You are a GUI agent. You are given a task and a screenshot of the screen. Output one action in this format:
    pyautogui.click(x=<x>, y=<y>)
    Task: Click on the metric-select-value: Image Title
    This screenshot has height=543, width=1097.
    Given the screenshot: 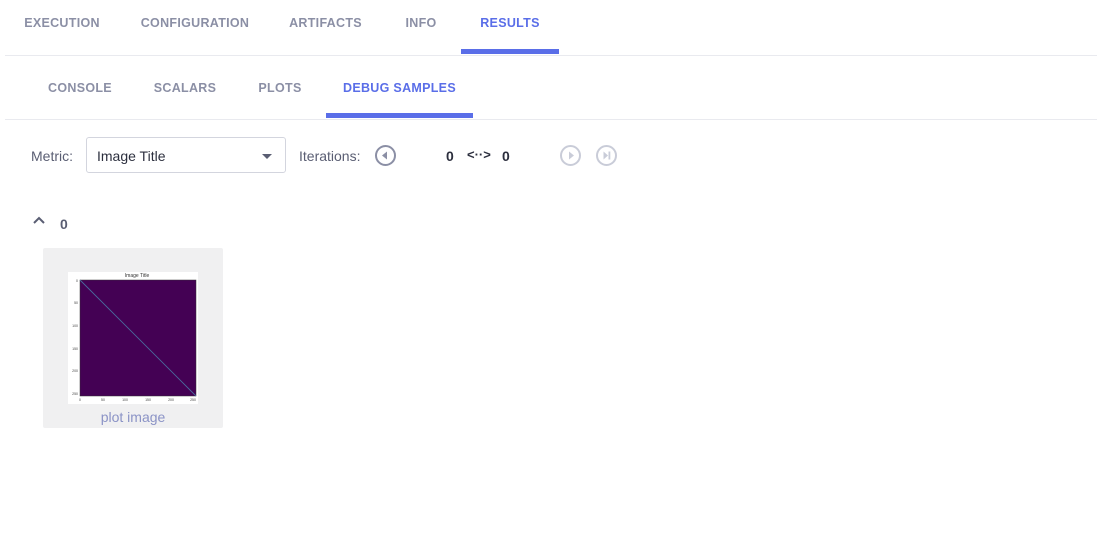 What is the action you would take?
    pyautogui.click(x=131, y=156)
    